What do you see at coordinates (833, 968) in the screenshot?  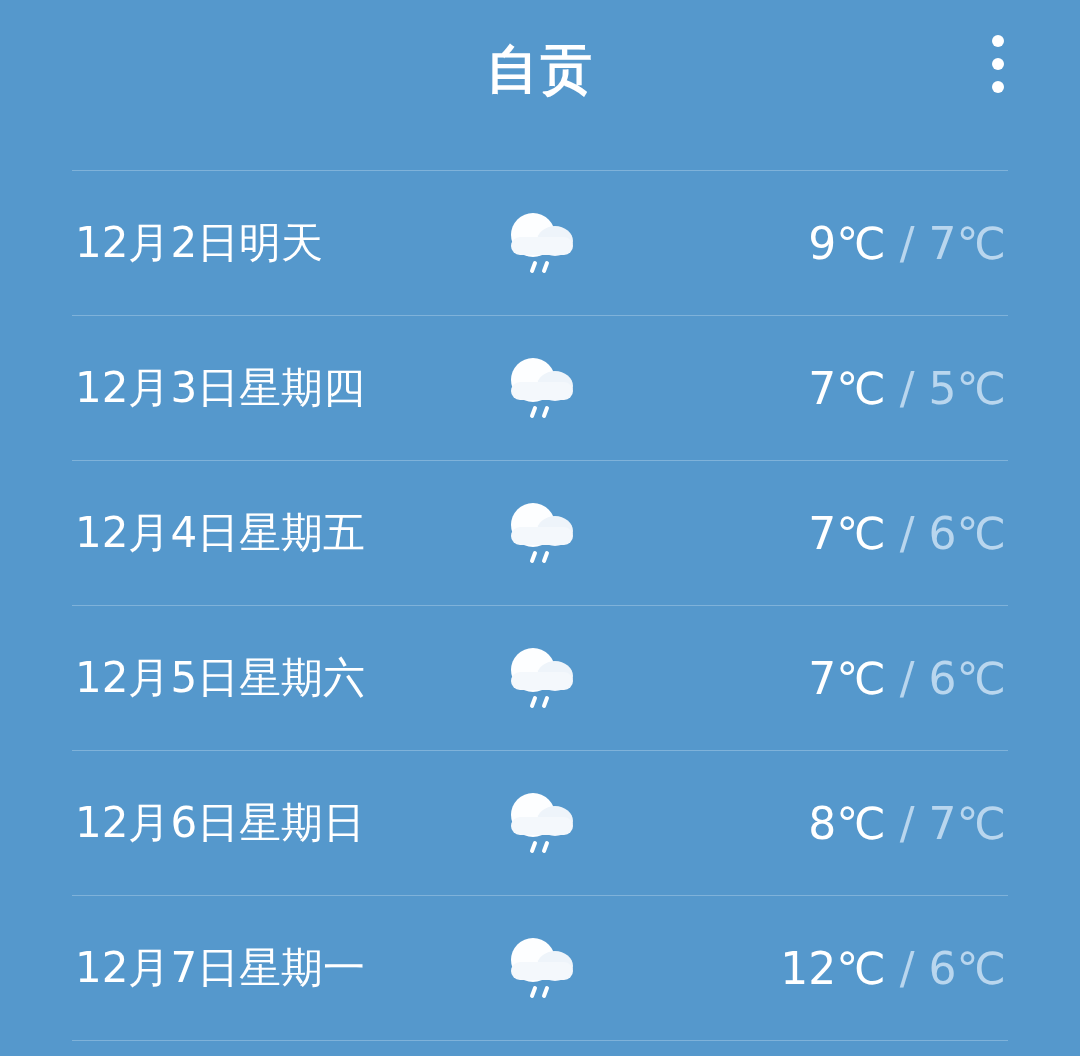 I see `high-temperature: 12℃` at bounding box center [833, 968].